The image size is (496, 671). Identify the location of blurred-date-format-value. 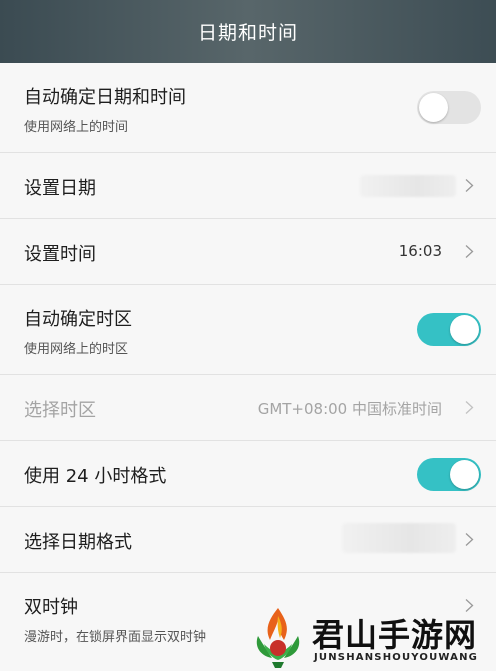
(399, 538).